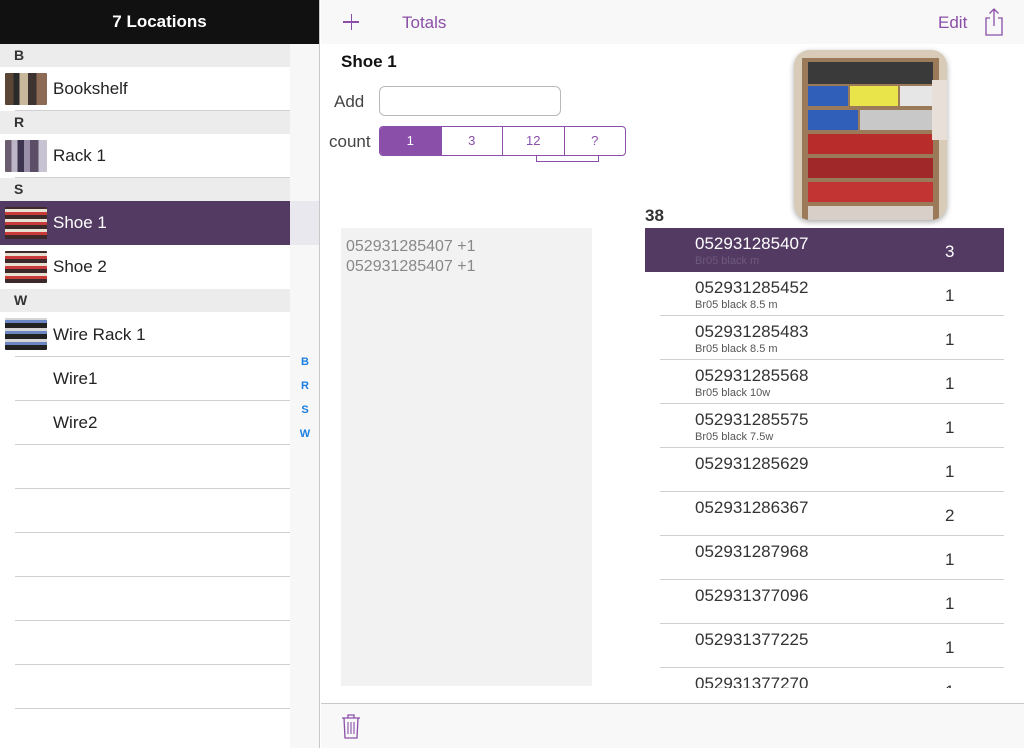 The width and height of the screenshot is (1024, 748). Describe the element at coordinates (145, 55) in the screenshot. I see `section-header-b: B` at that location.